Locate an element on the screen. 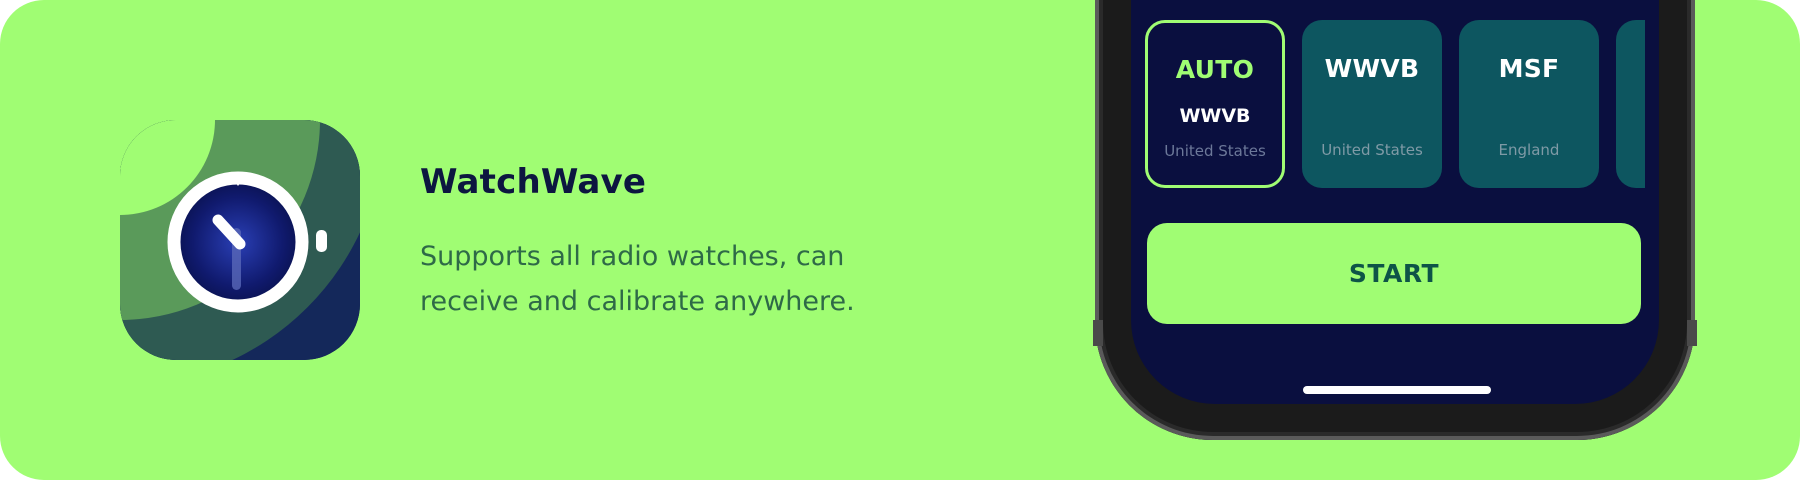  station-card-auto: AUTO WWVB United States is located at coordinates (1215, 104).